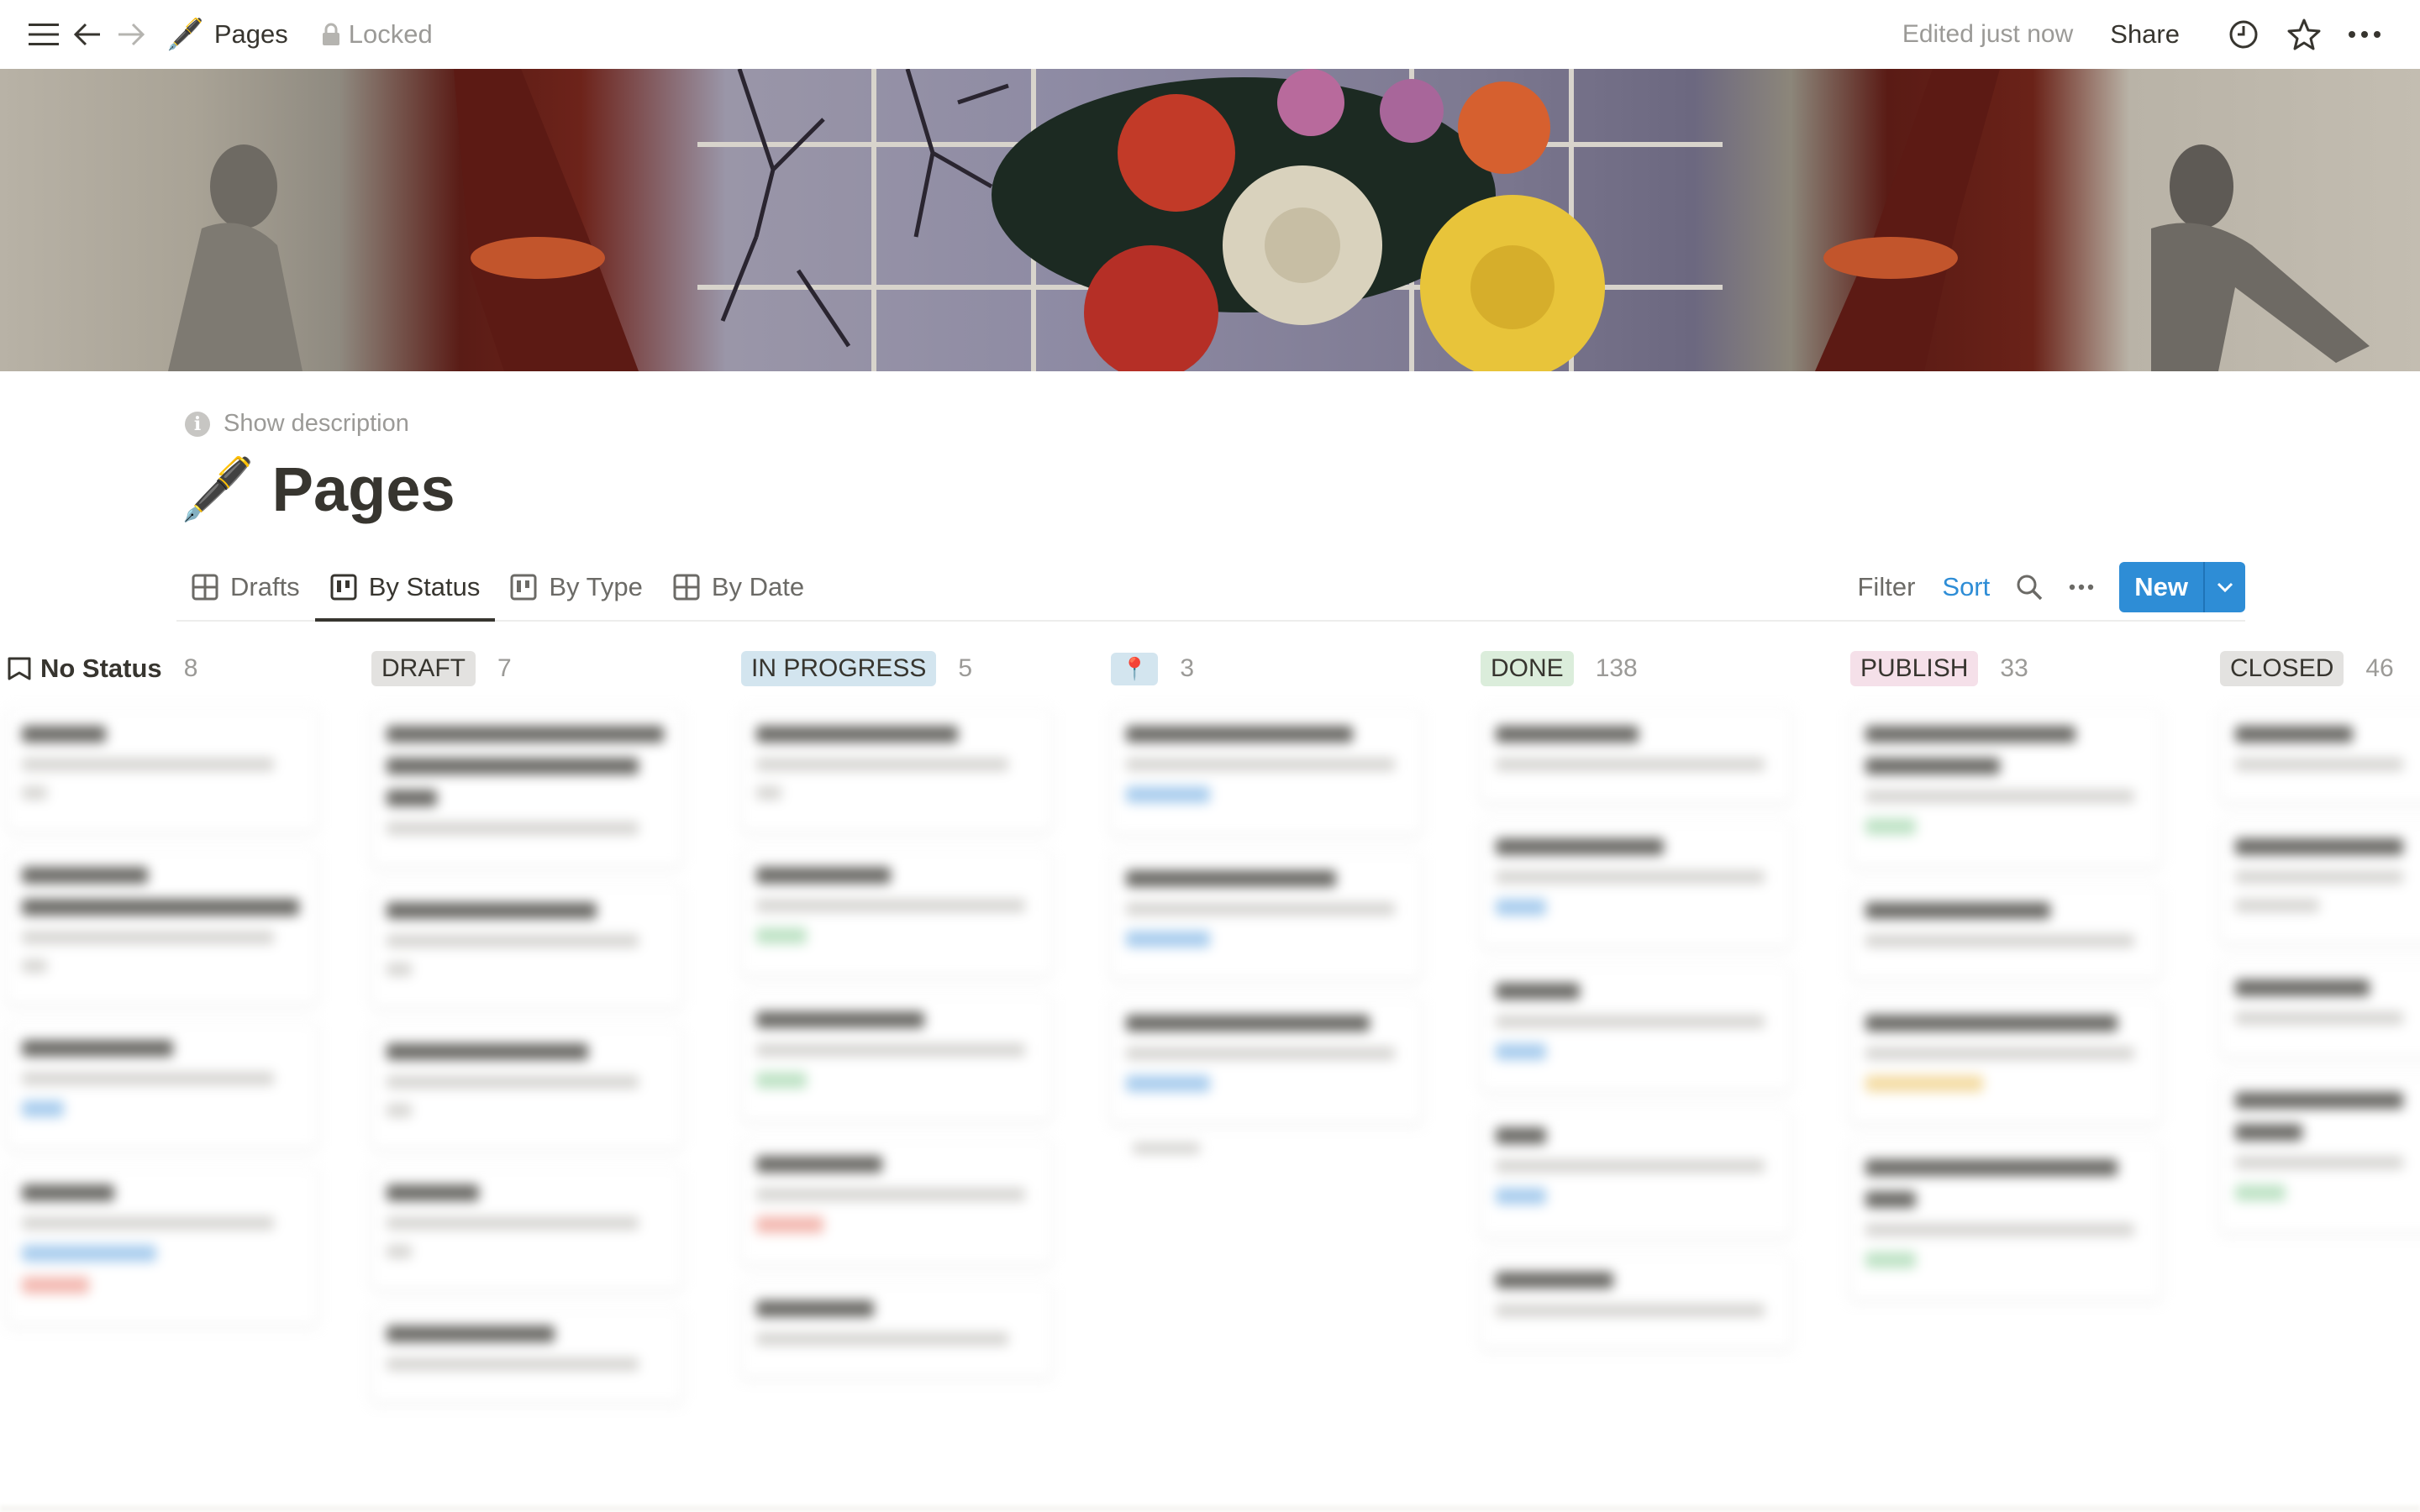  I want to click on lock-icon, so click(330, 34).